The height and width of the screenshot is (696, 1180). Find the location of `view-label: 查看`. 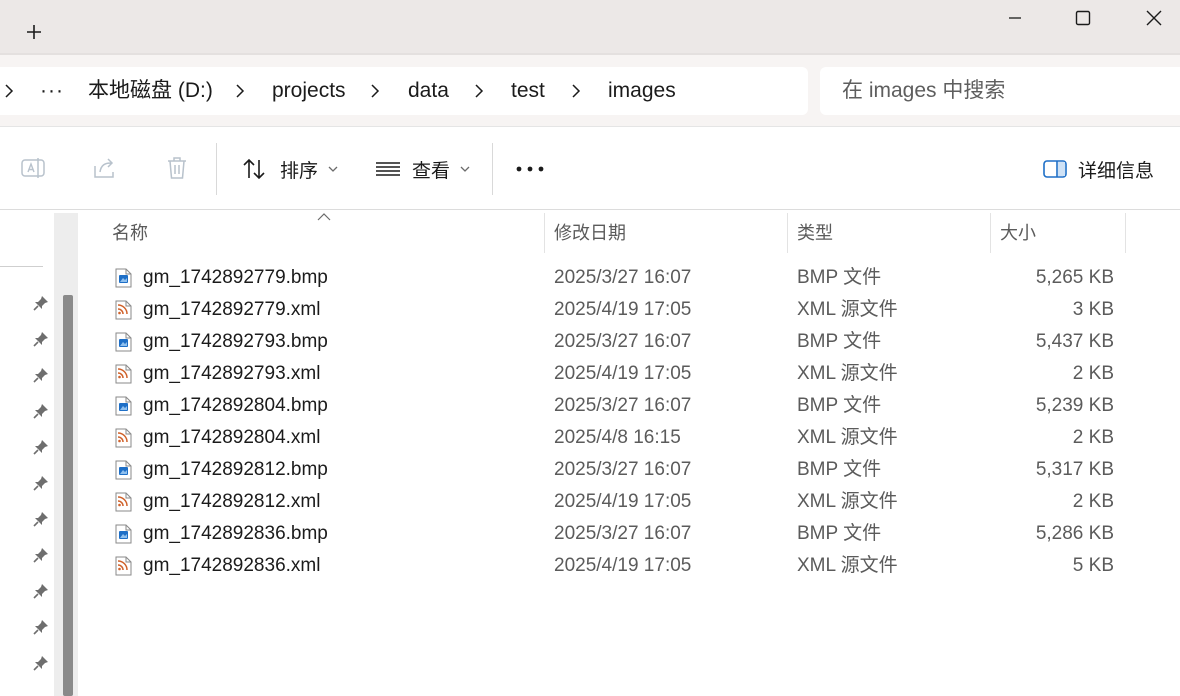

view-label: 查看 is located at coordinates (431, 171).